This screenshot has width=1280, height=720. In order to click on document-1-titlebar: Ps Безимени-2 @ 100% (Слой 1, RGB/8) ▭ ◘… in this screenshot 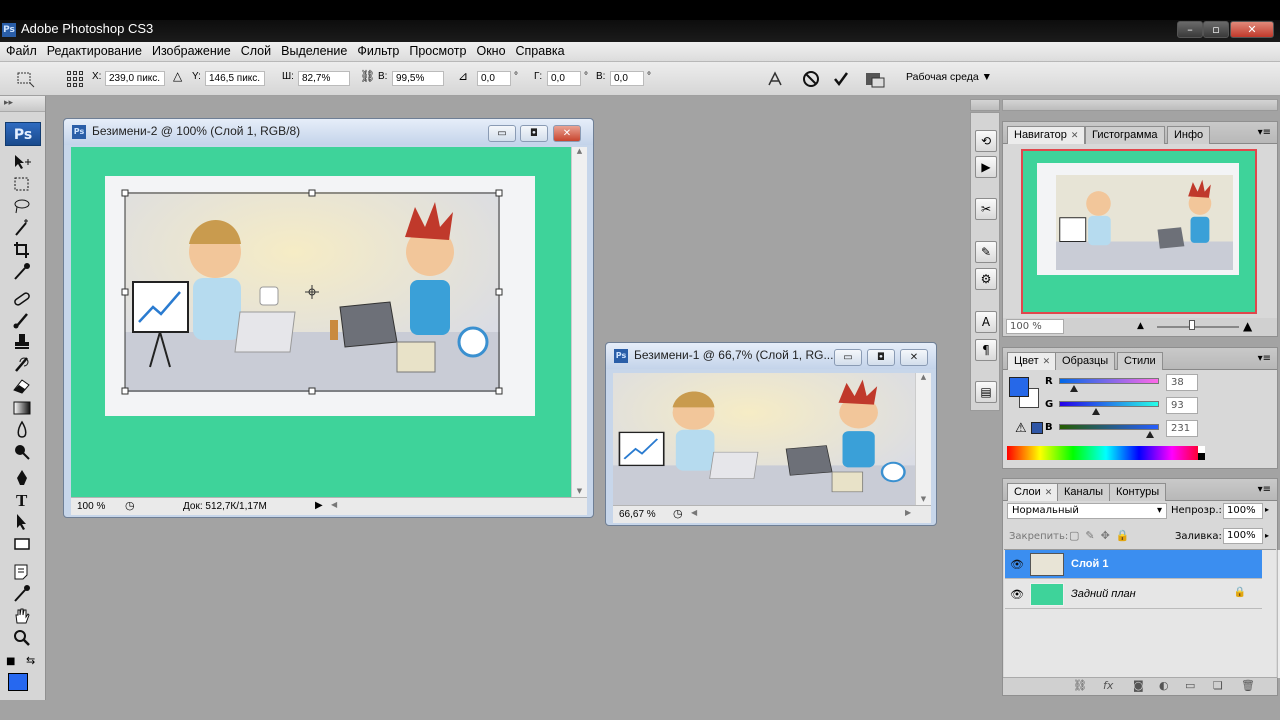, I will do `click(328, 132)`.